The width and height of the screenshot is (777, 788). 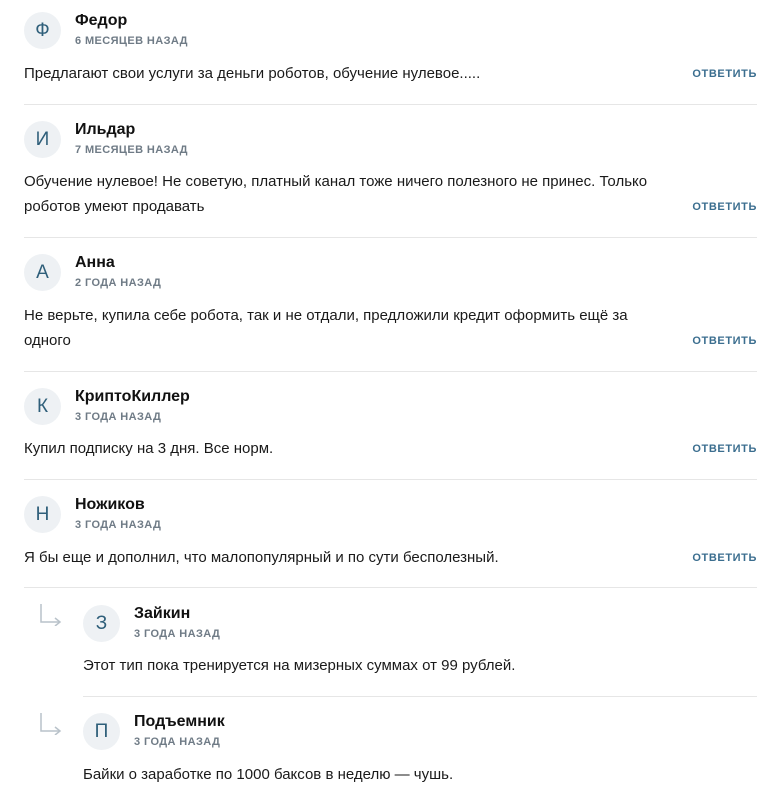 I want to click on author-name: Зайкин, so click(x=177, y=614).